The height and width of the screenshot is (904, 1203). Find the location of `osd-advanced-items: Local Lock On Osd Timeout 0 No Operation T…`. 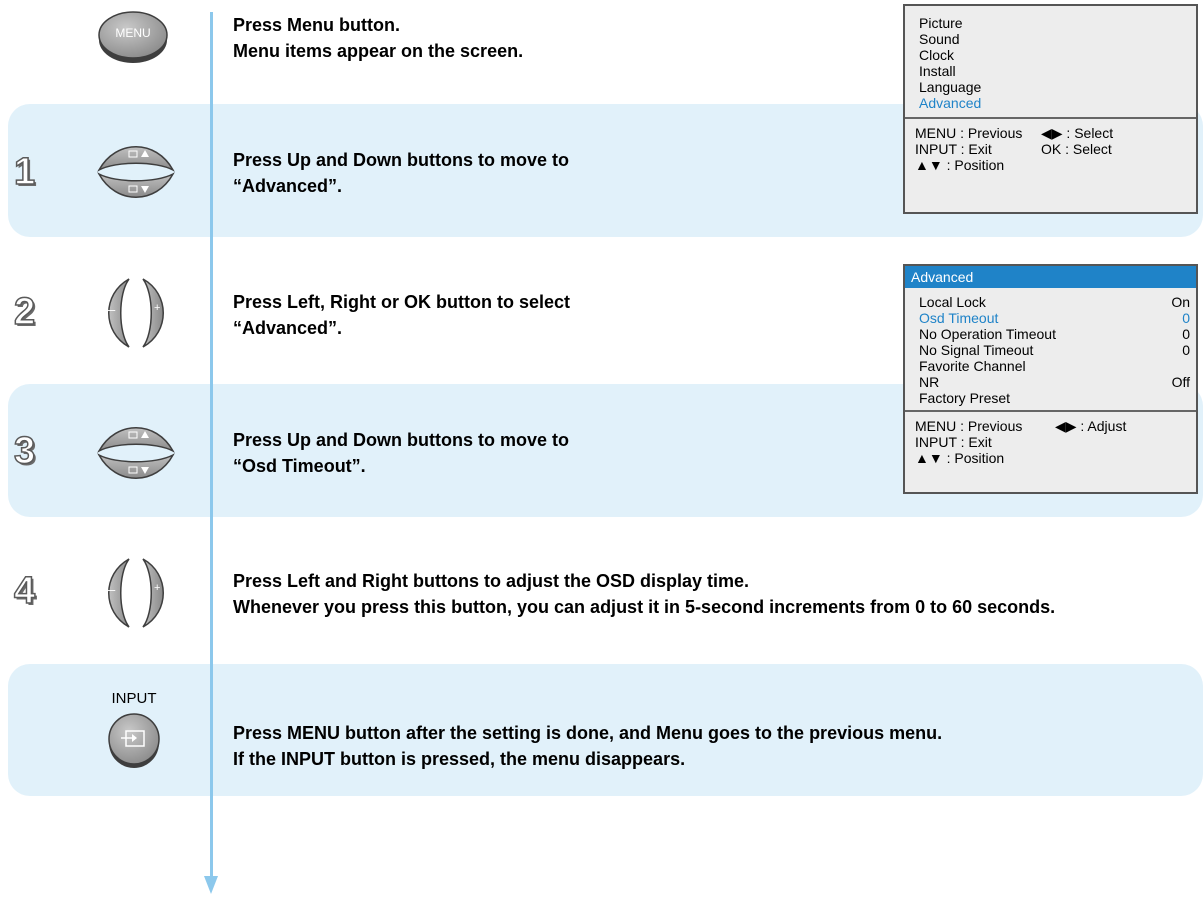

osd-advanced-items: Local Lock On Osd Timeout 0 No Operation T… is located at coordinates (1050, 349).